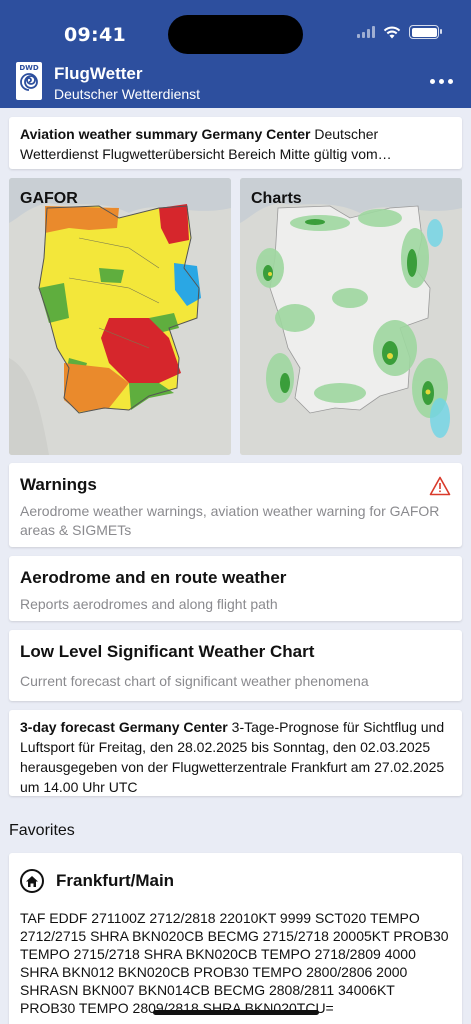 This screenshot has width=471, height=1024. I want to click on warnings-title: Warnings, so click(58, 484).